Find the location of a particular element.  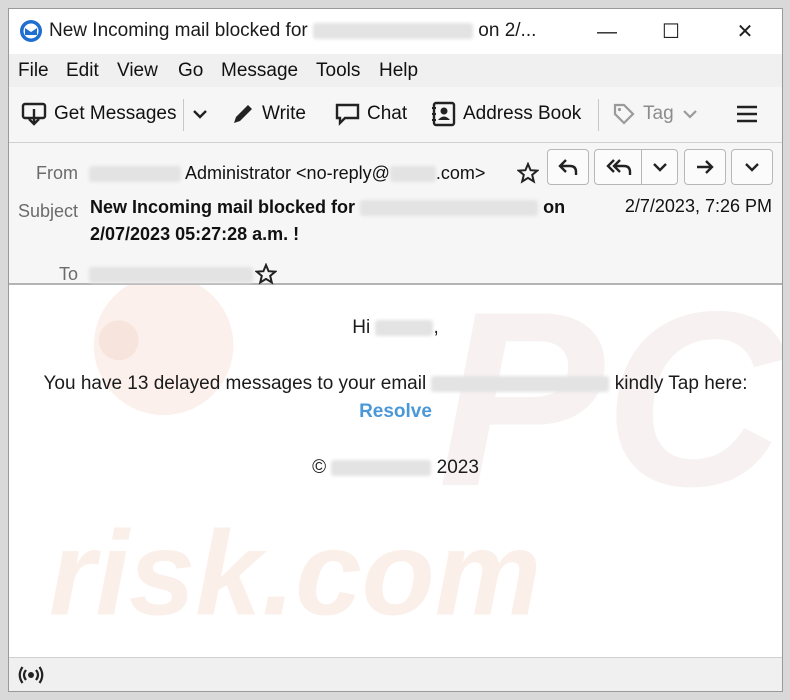

from-domain: .com> is located at coordinates (460, 173).